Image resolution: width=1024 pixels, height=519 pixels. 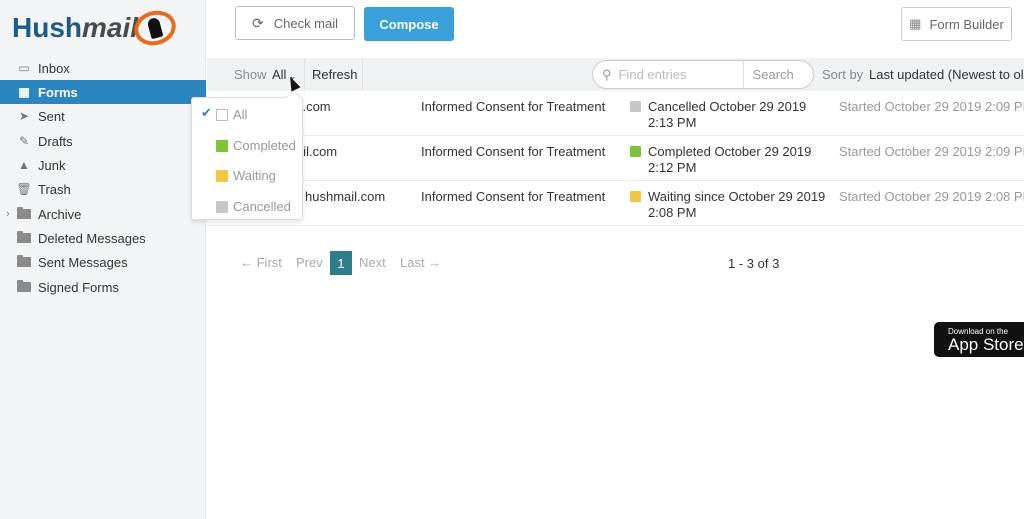 I want to click on pencil-icon: ✎, so click(x=24, y=141).